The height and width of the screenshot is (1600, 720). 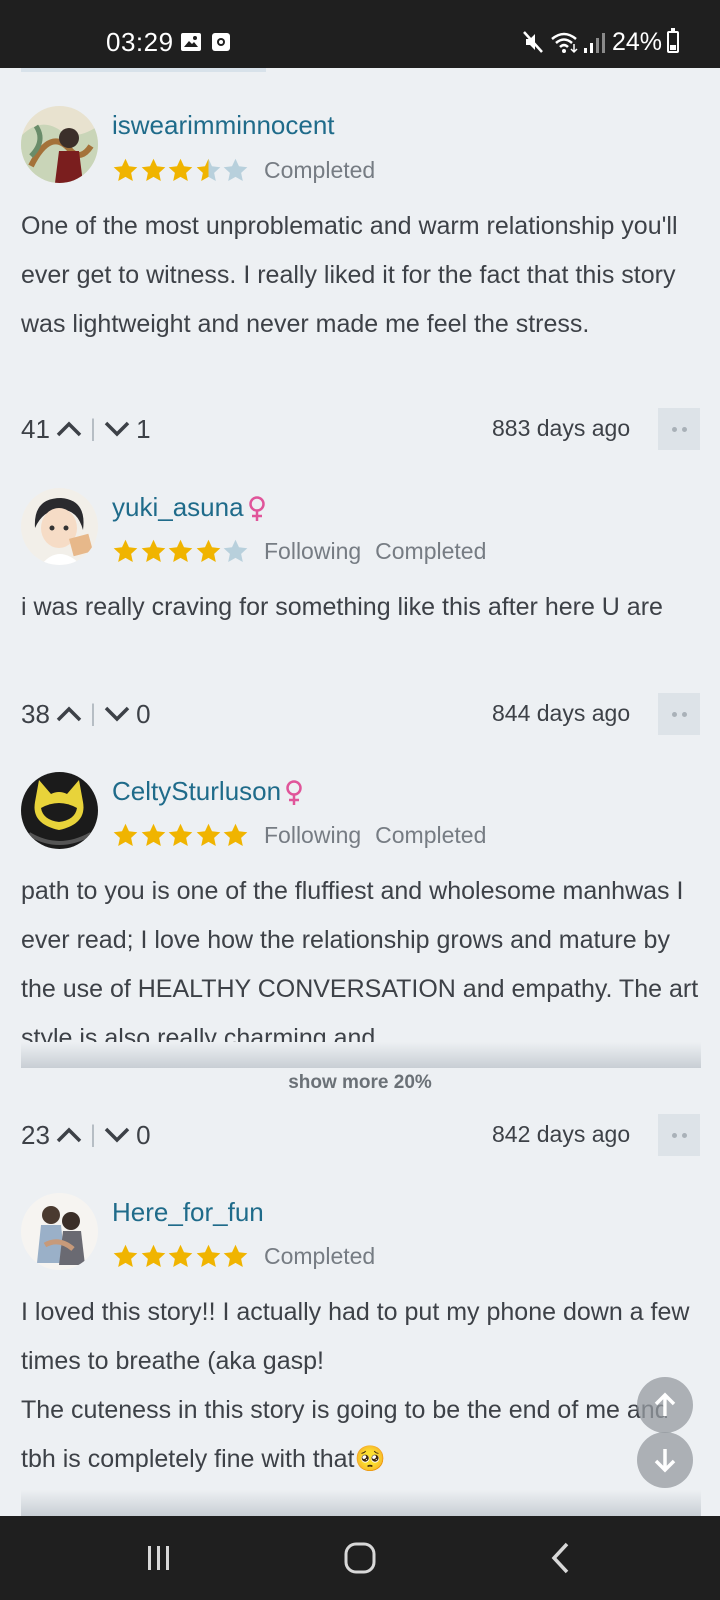 I want to click on arrow-down-icon, so click(x=665, y=1461).